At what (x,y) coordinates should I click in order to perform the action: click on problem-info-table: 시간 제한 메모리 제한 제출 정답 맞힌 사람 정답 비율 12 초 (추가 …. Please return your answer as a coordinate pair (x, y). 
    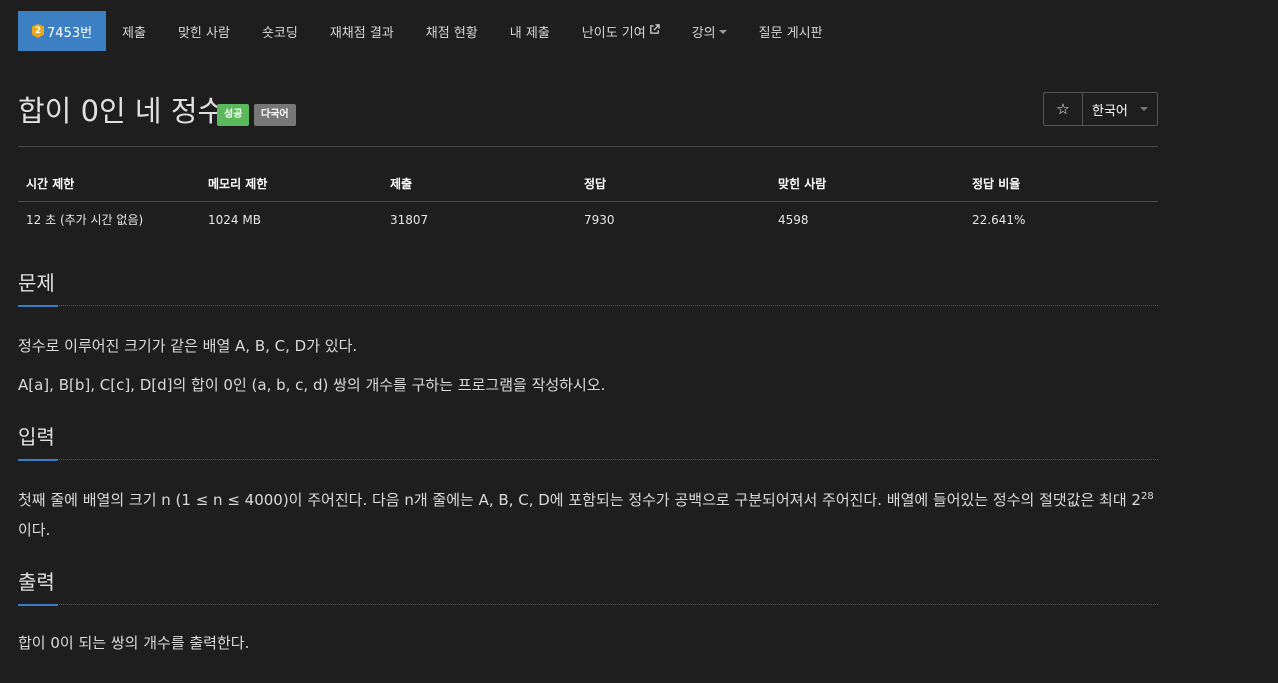
    Looking at the image, I should click on (588, 201).